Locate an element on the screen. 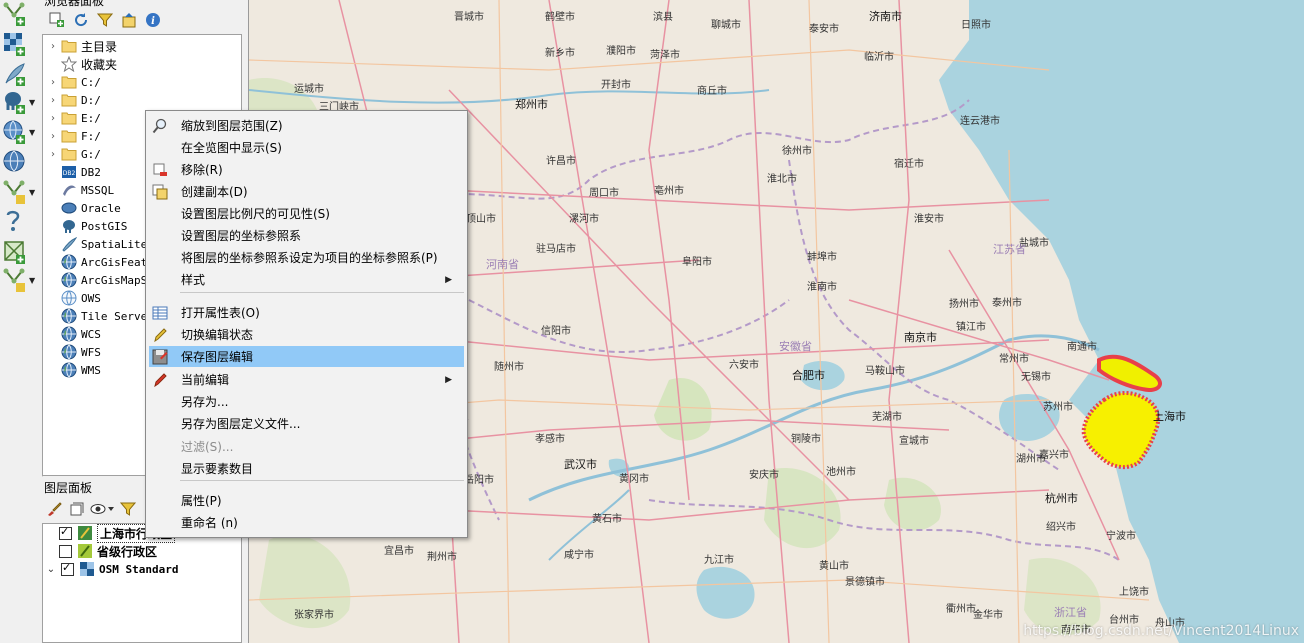 The height and width of the screenshot is (643, 1304). menu-item: 缩放到图层范围(Z) is located at coordinates (306, 125).